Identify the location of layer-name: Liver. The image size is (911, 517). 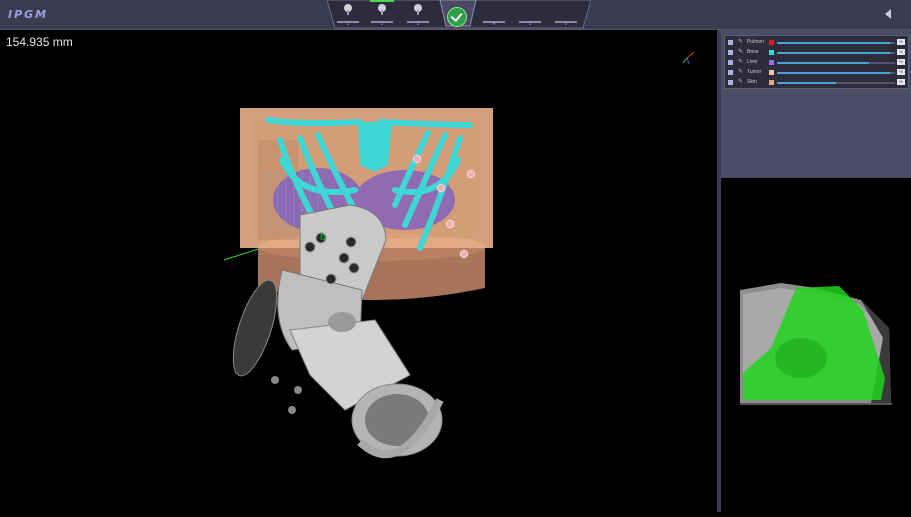
(752, 62).